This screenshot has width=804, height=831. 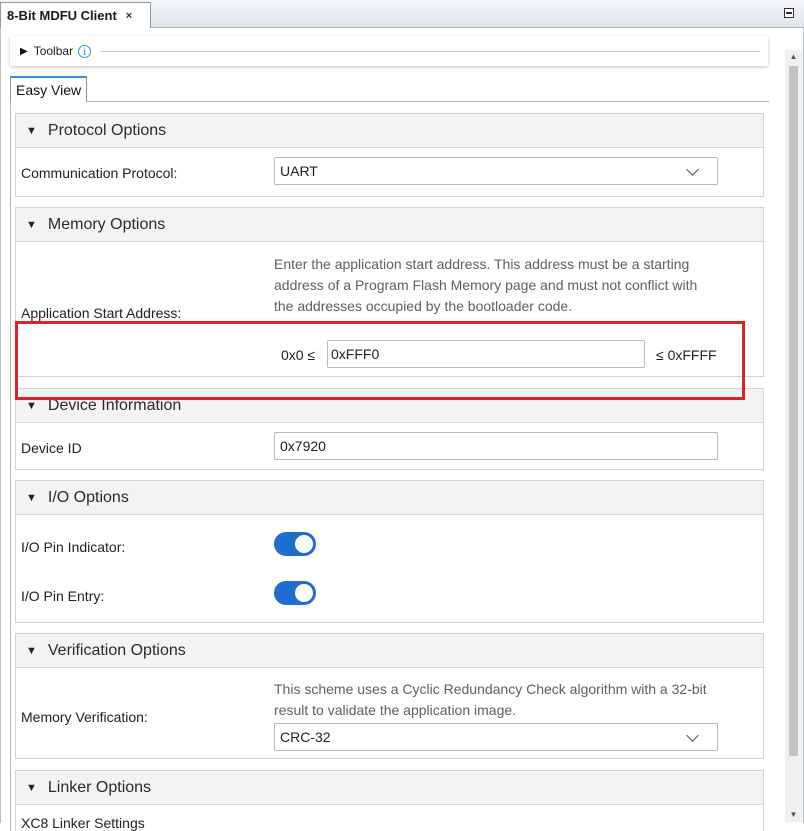 I want to click on io-pin-indicator-label: I/O Pin Indicator:, so click(x=73, y=547).